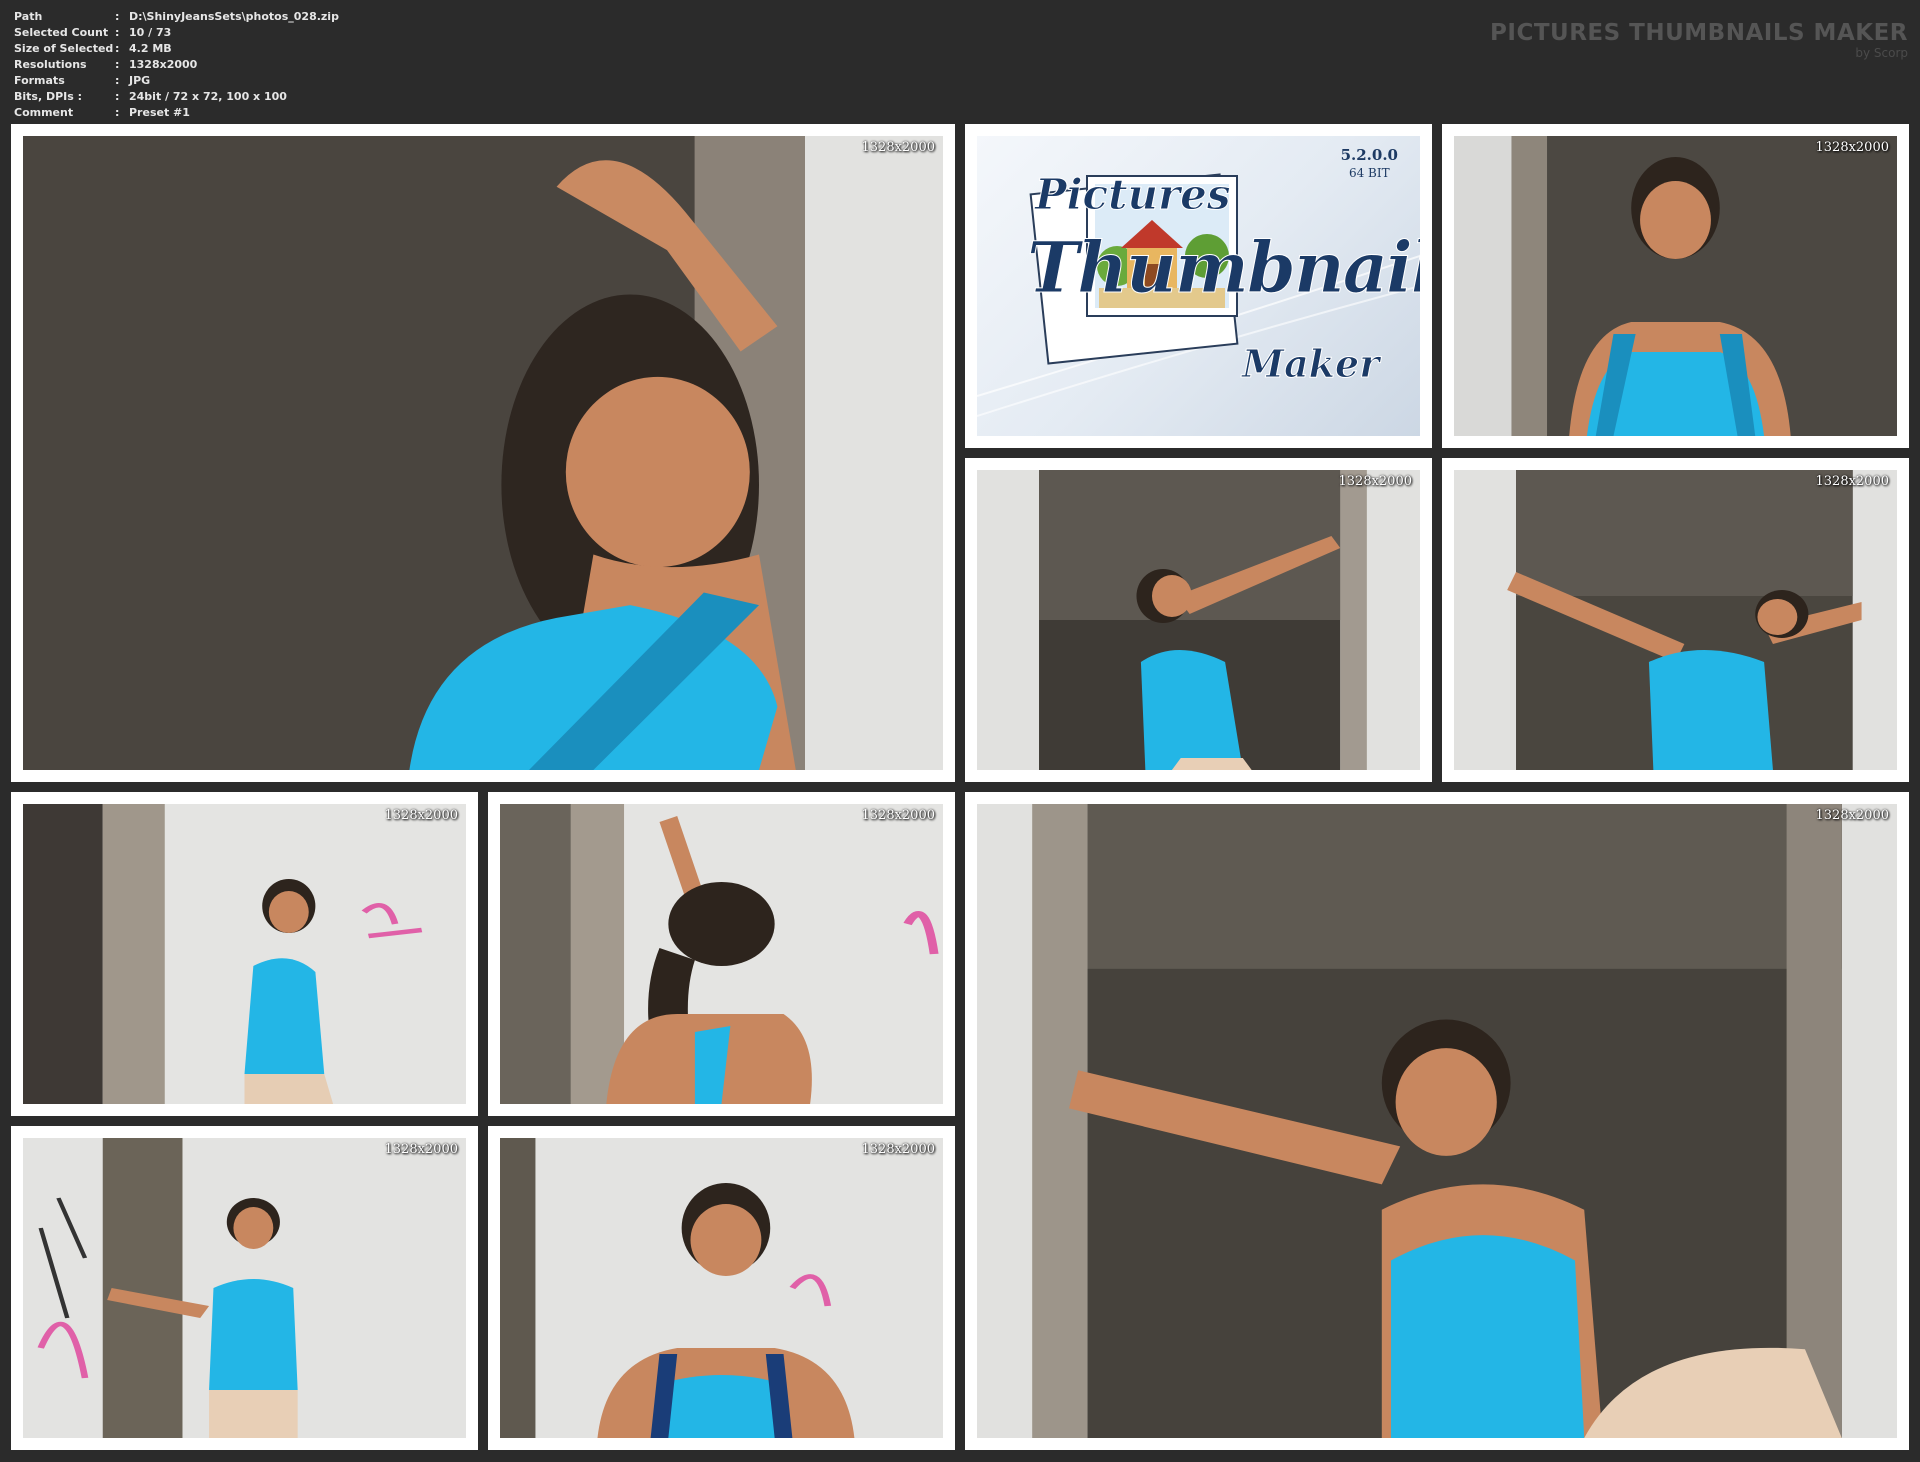  I want to click on brand-author: by Scorp, so click(1881, 53).